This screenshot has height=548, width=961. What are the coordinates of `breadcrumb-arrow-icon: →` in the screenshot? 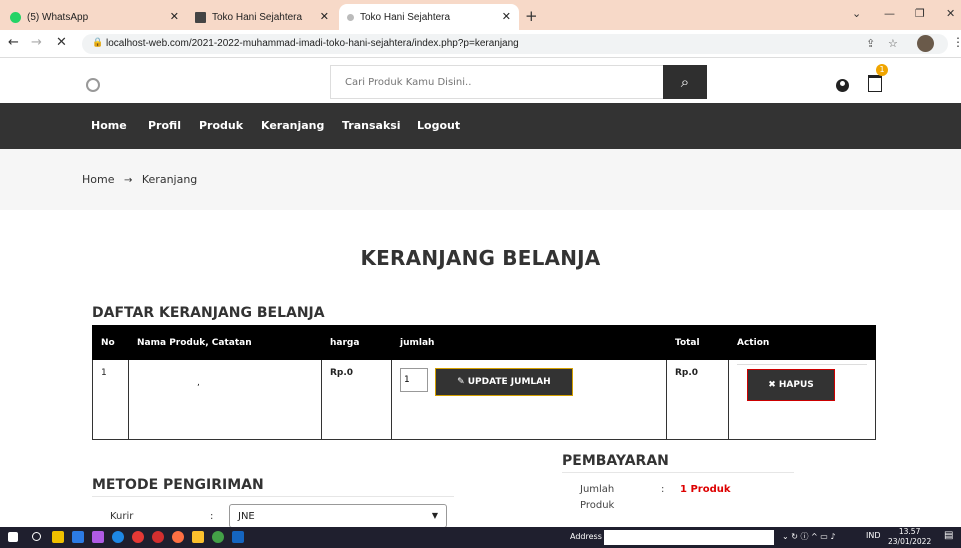 It's located at (128, 180).